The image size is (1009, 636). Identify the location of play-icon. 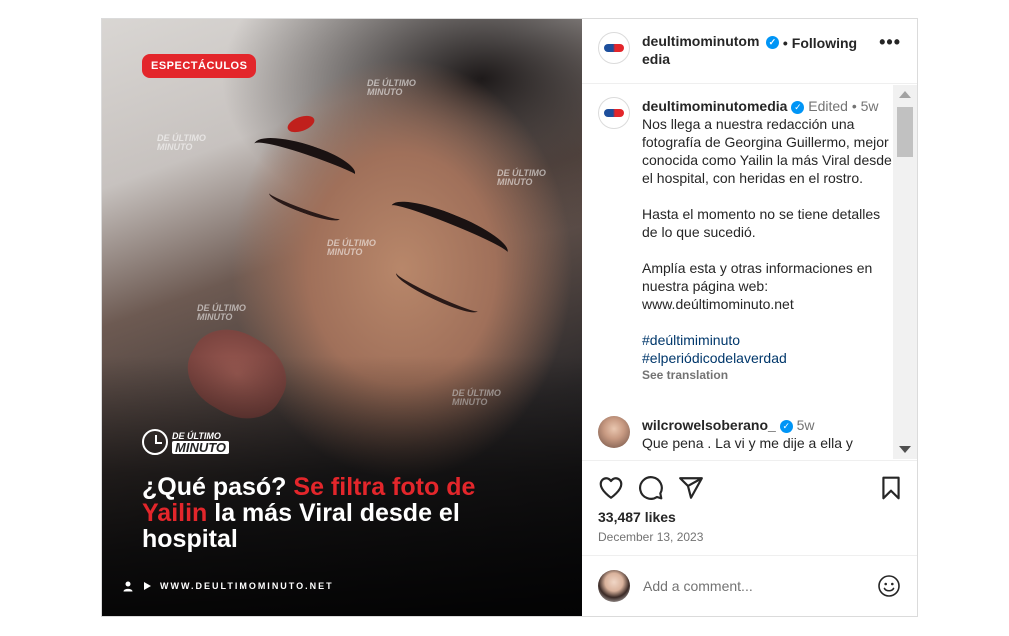
(147, 586).